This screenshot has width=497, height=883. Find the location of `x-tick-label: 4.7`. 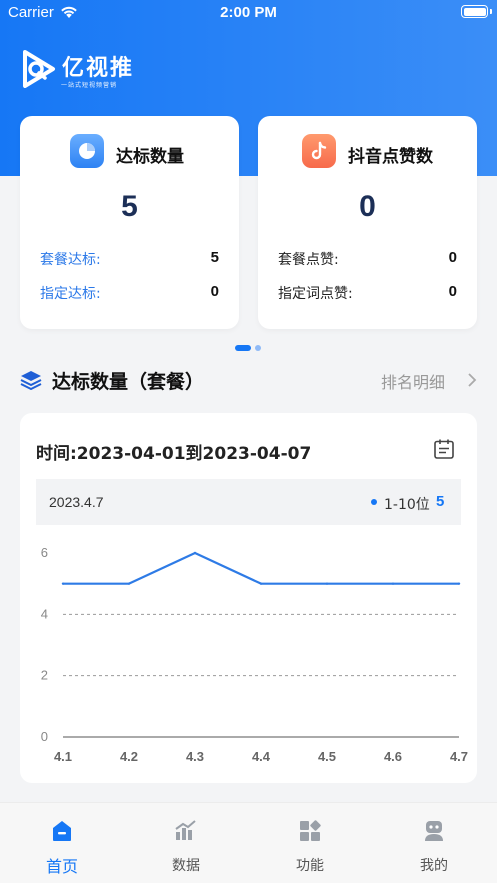

x-tick-label: 4.7 is located at coordinates (459, 756).